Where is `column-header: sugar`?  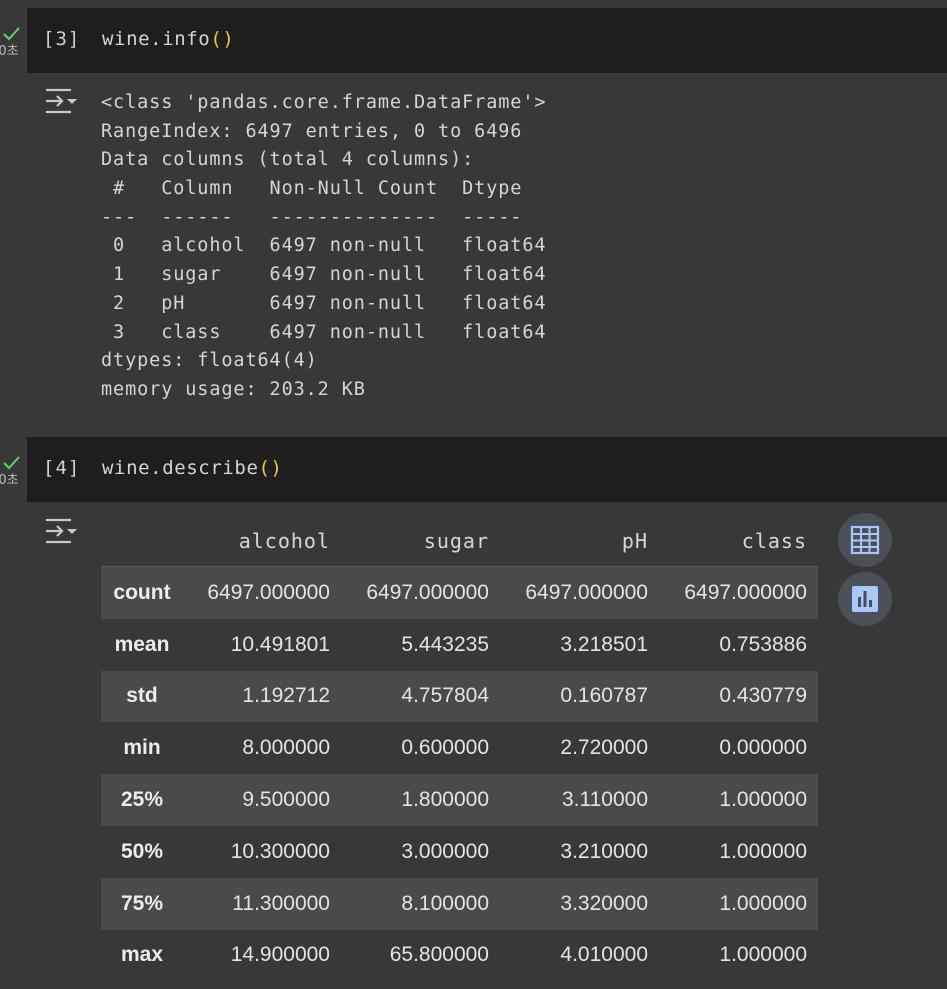
column-header: sugar is located at coordinates (420, 541).